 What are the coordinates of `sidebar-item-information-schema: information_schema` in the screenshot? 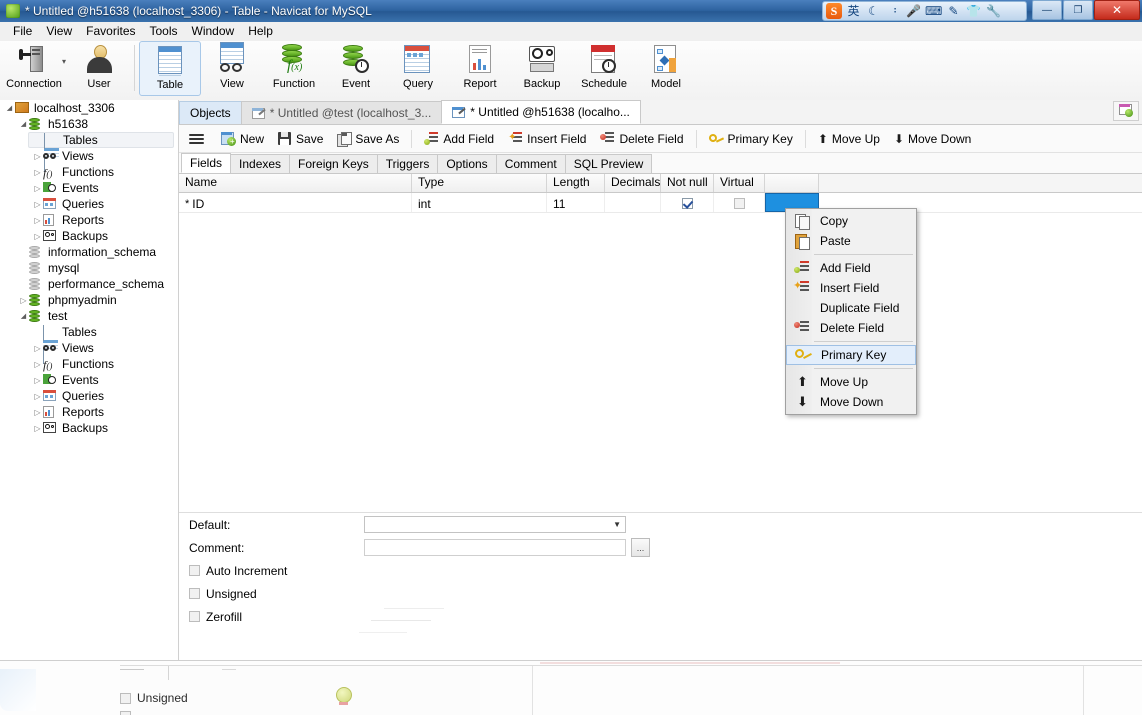 It's located at (94, 252).